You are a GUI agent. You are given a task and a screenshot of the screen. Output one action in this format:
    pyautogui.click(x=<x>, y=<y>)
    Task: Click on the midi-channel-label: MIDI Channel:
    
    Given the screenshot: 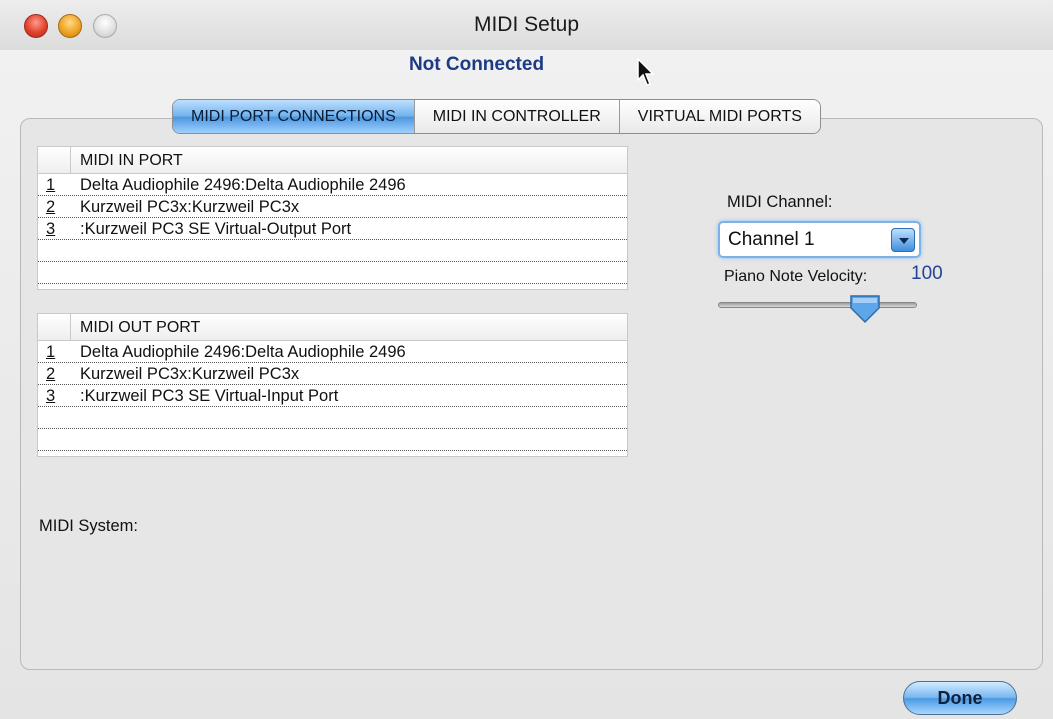 What is the action you would take?
    pyautogui.click(x=780, y=202)
    